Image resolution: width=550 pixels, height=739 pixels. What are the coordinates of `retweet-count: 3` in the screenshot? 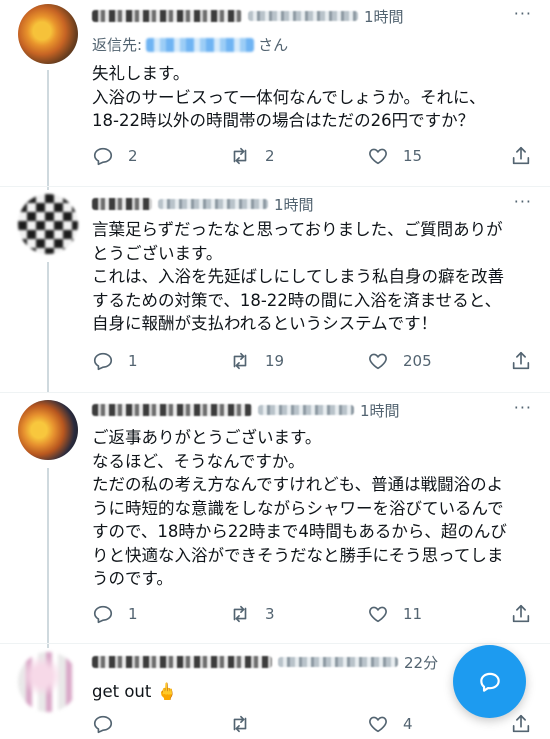 It's located at (270, 614).